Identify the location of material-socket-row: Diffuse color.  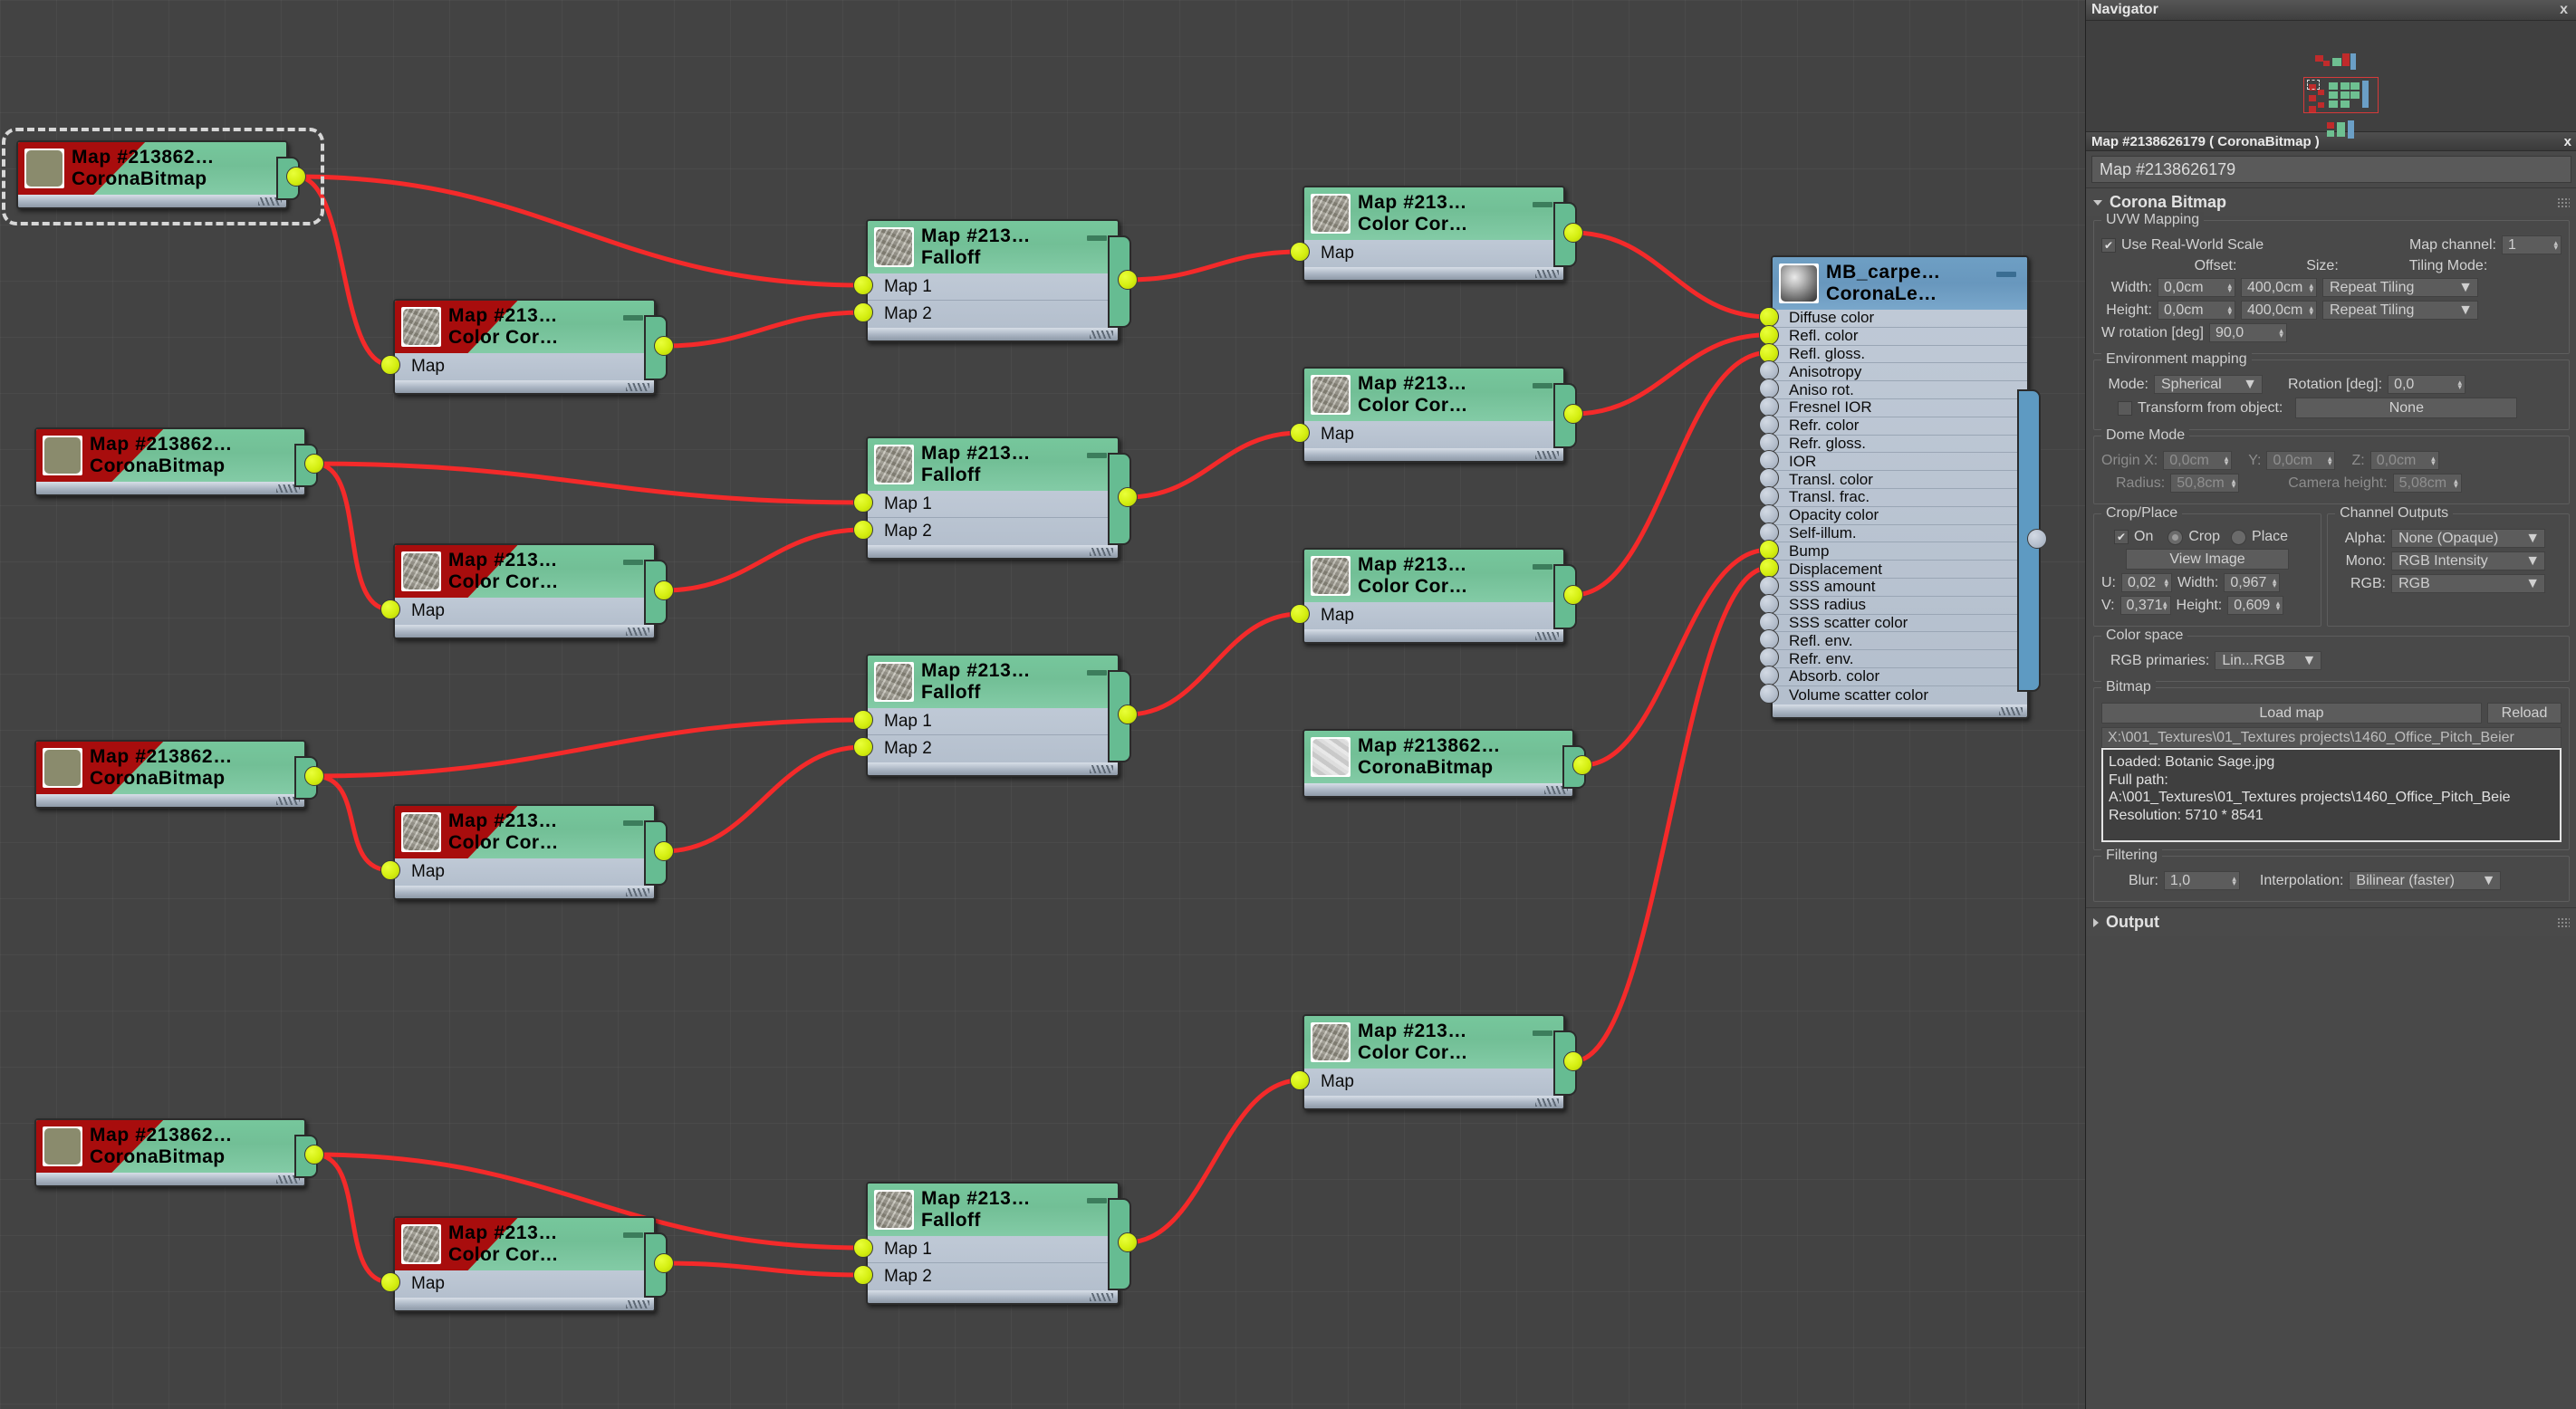
(1900, 318).